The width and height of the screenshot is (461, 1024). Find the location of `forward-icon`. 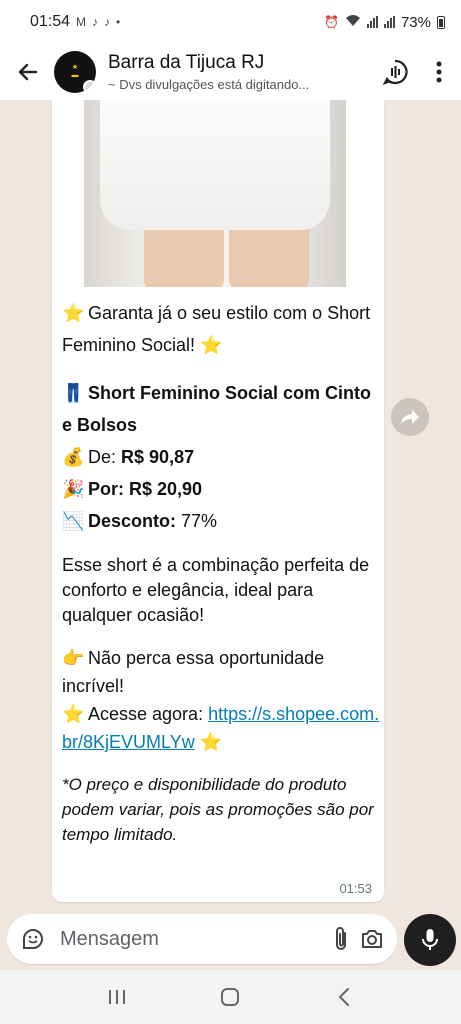

forward-icon is located at coordinates (410, 417).